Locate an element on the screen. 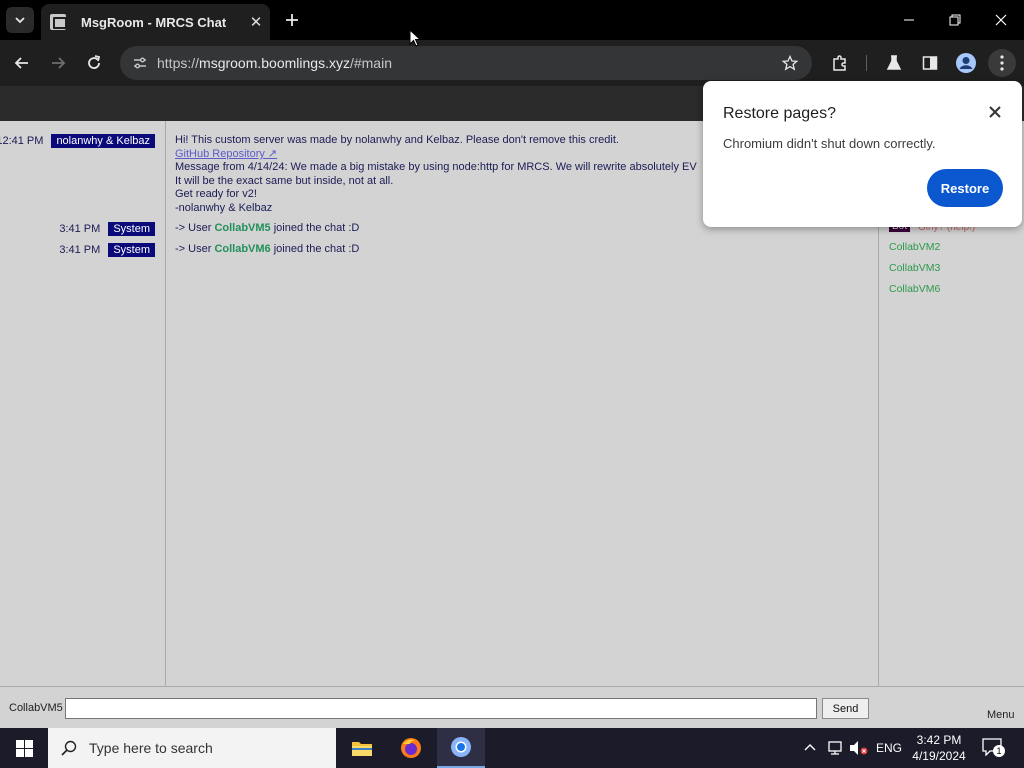  joined-username: CollabVM5 is located at coordinates (242, 228).